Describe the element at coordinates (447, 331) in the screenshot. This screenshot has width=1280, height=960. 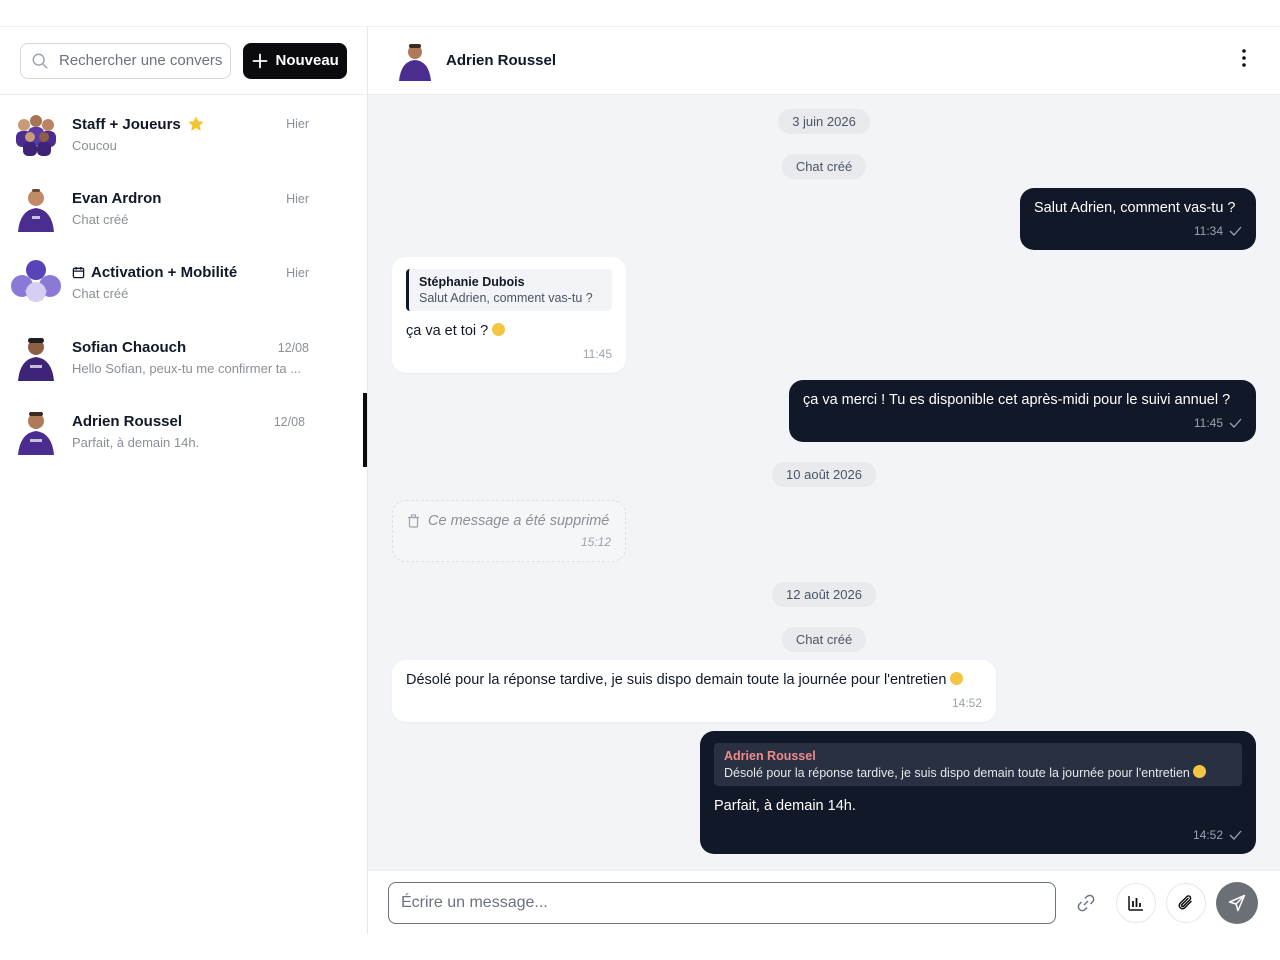
I see `message-text: ça va et toi ?` at that location.